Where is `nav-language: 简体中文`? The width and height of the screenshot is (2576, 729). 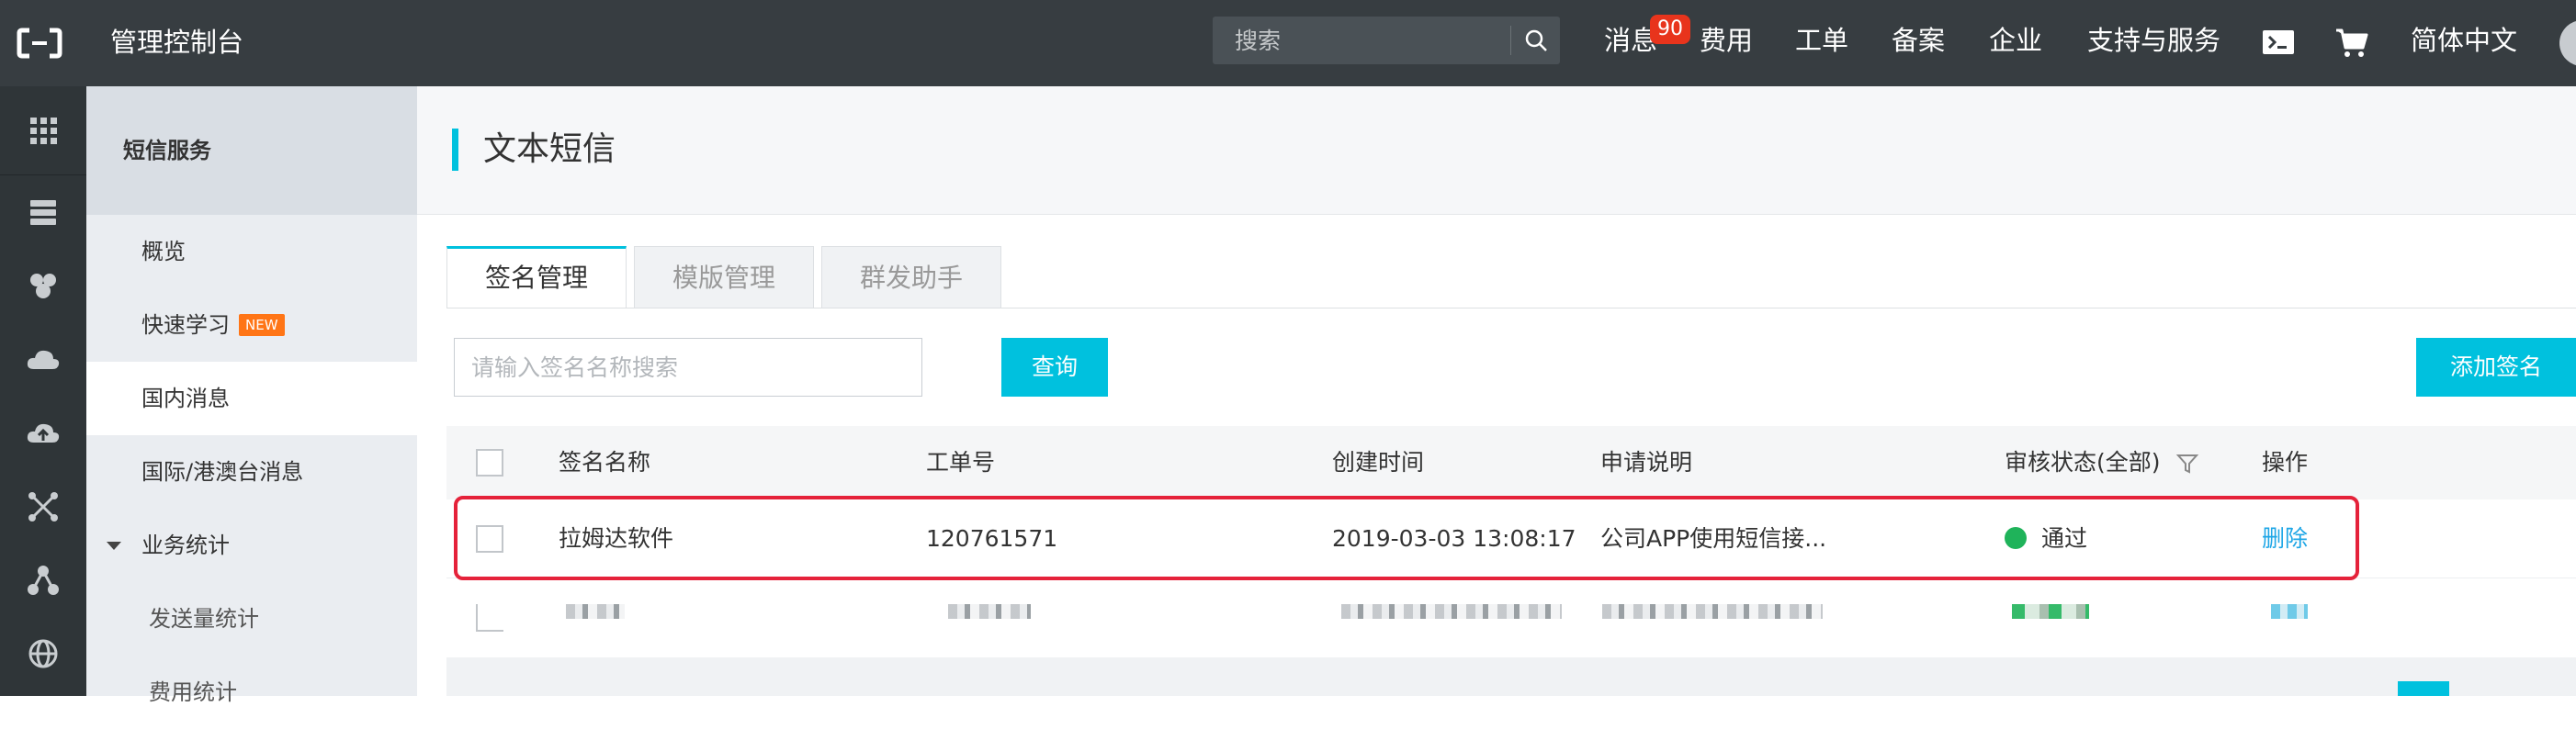 nav-language: 简体中文 is located at coordinates (2464, 40).